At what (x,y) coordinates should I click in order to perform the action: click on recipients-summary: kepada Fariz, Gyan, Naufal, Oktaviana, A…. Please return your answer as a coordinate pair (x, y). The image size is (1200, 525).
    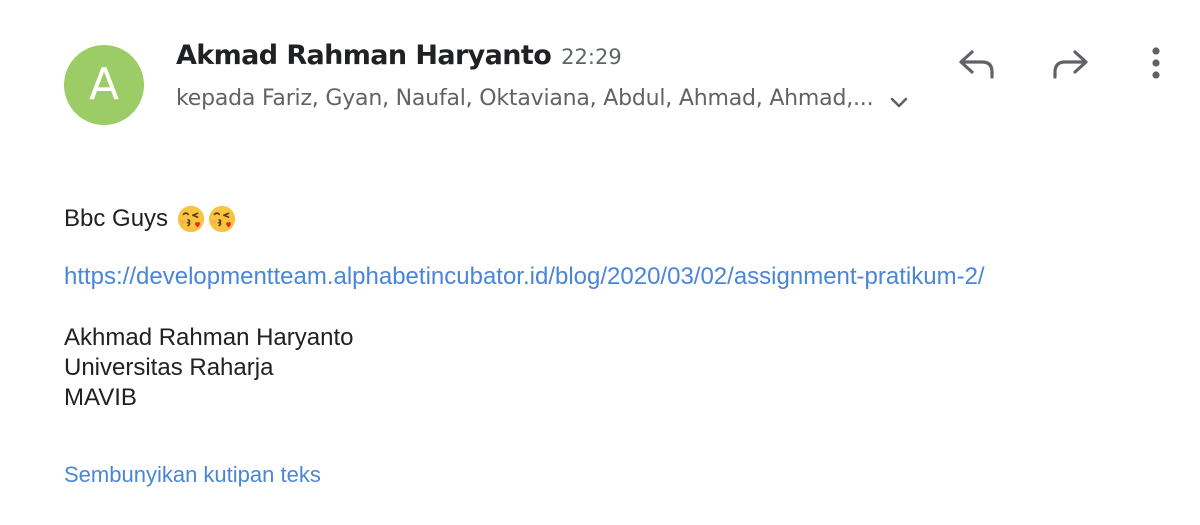
    Looking at the image, I should click on (525, 98).